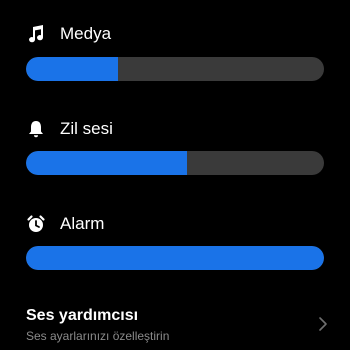  I want to click on alarm-clock-icon, so click(36, 224).